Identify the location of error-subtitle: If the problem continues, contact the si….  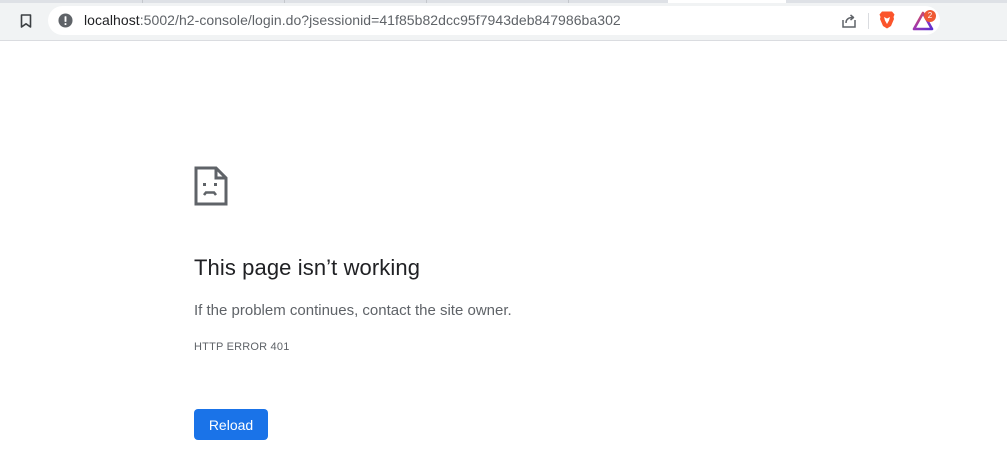
(353, 310).